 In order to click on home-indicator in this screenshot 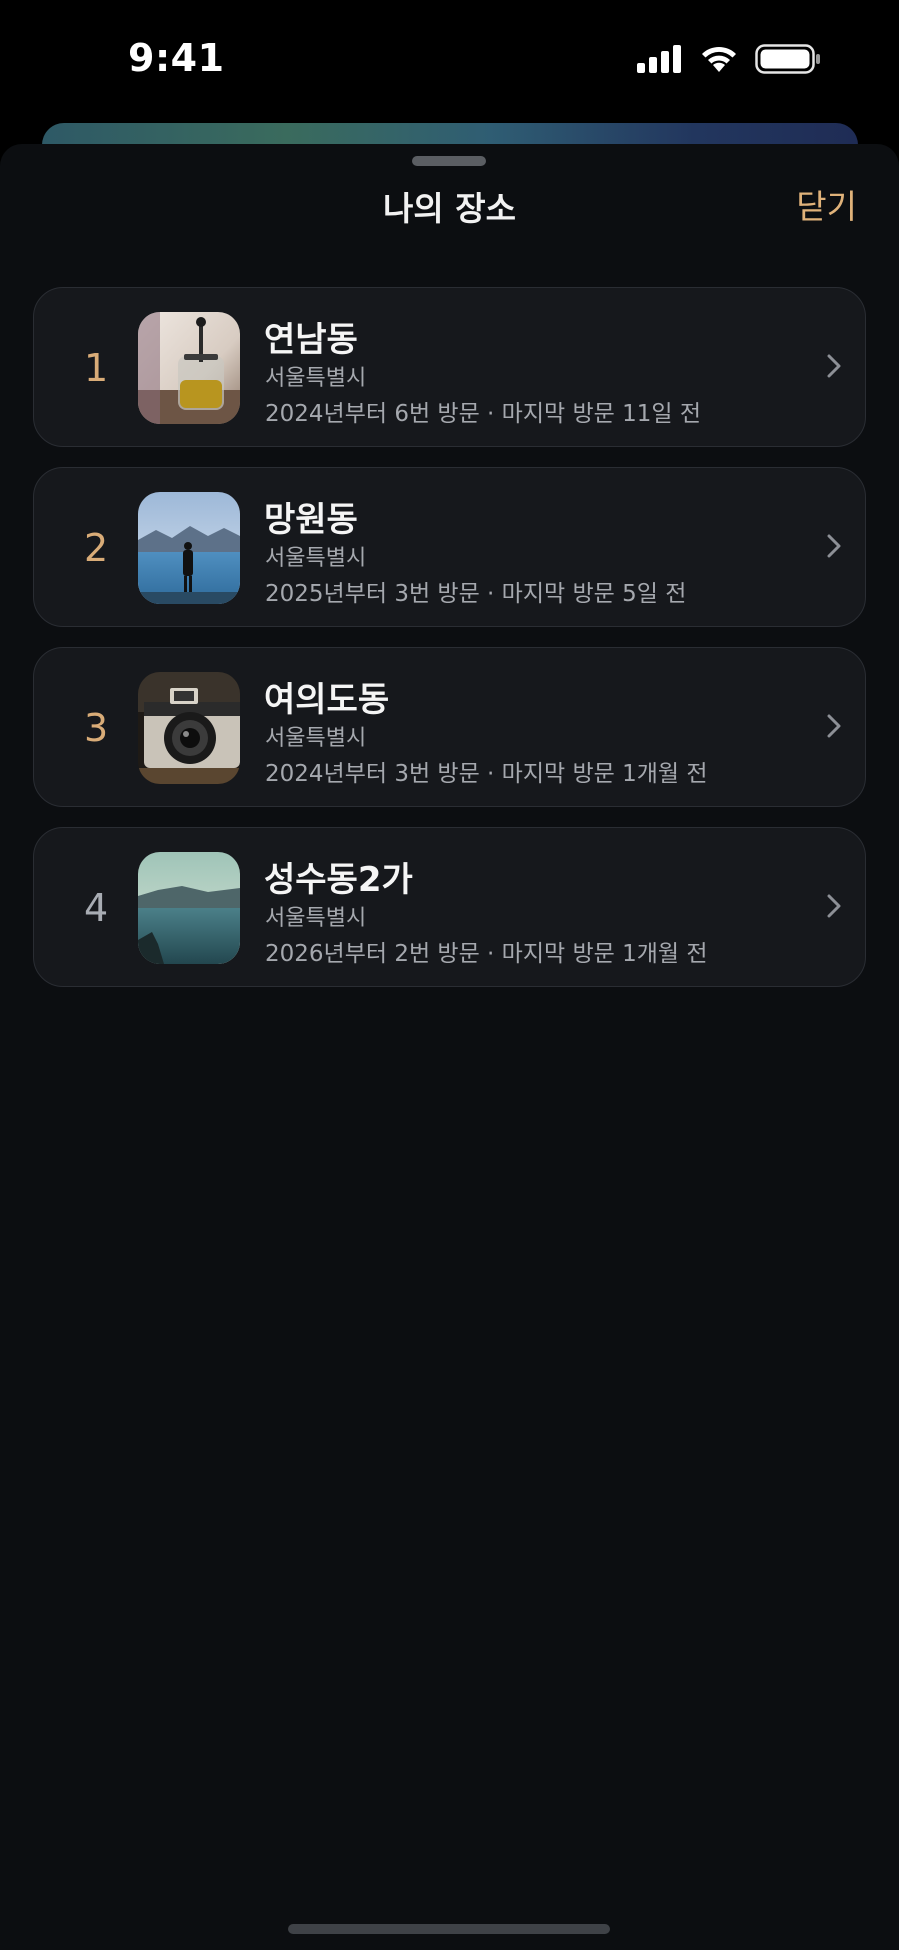, I will do `click(449, 1929)`.